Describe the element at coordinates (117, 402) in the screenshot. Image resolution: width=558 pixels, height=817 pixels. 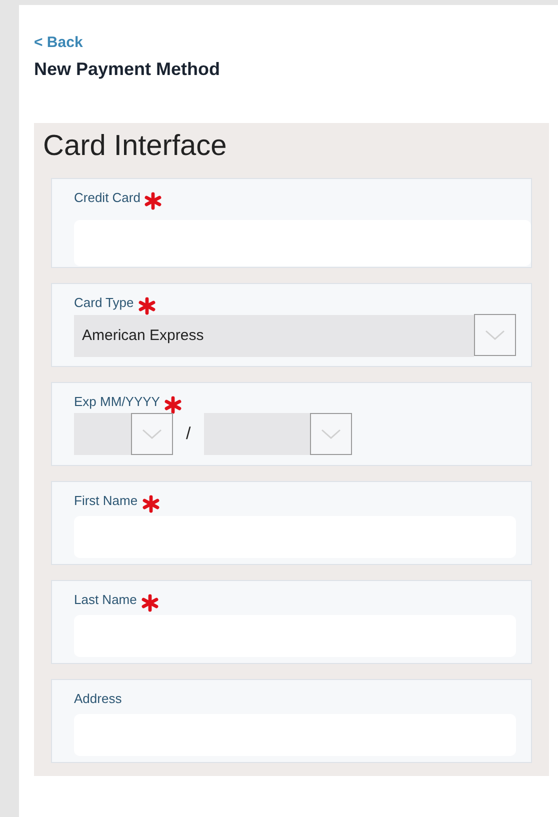
I see `field-label: Exp MM/YYYY` at that location.